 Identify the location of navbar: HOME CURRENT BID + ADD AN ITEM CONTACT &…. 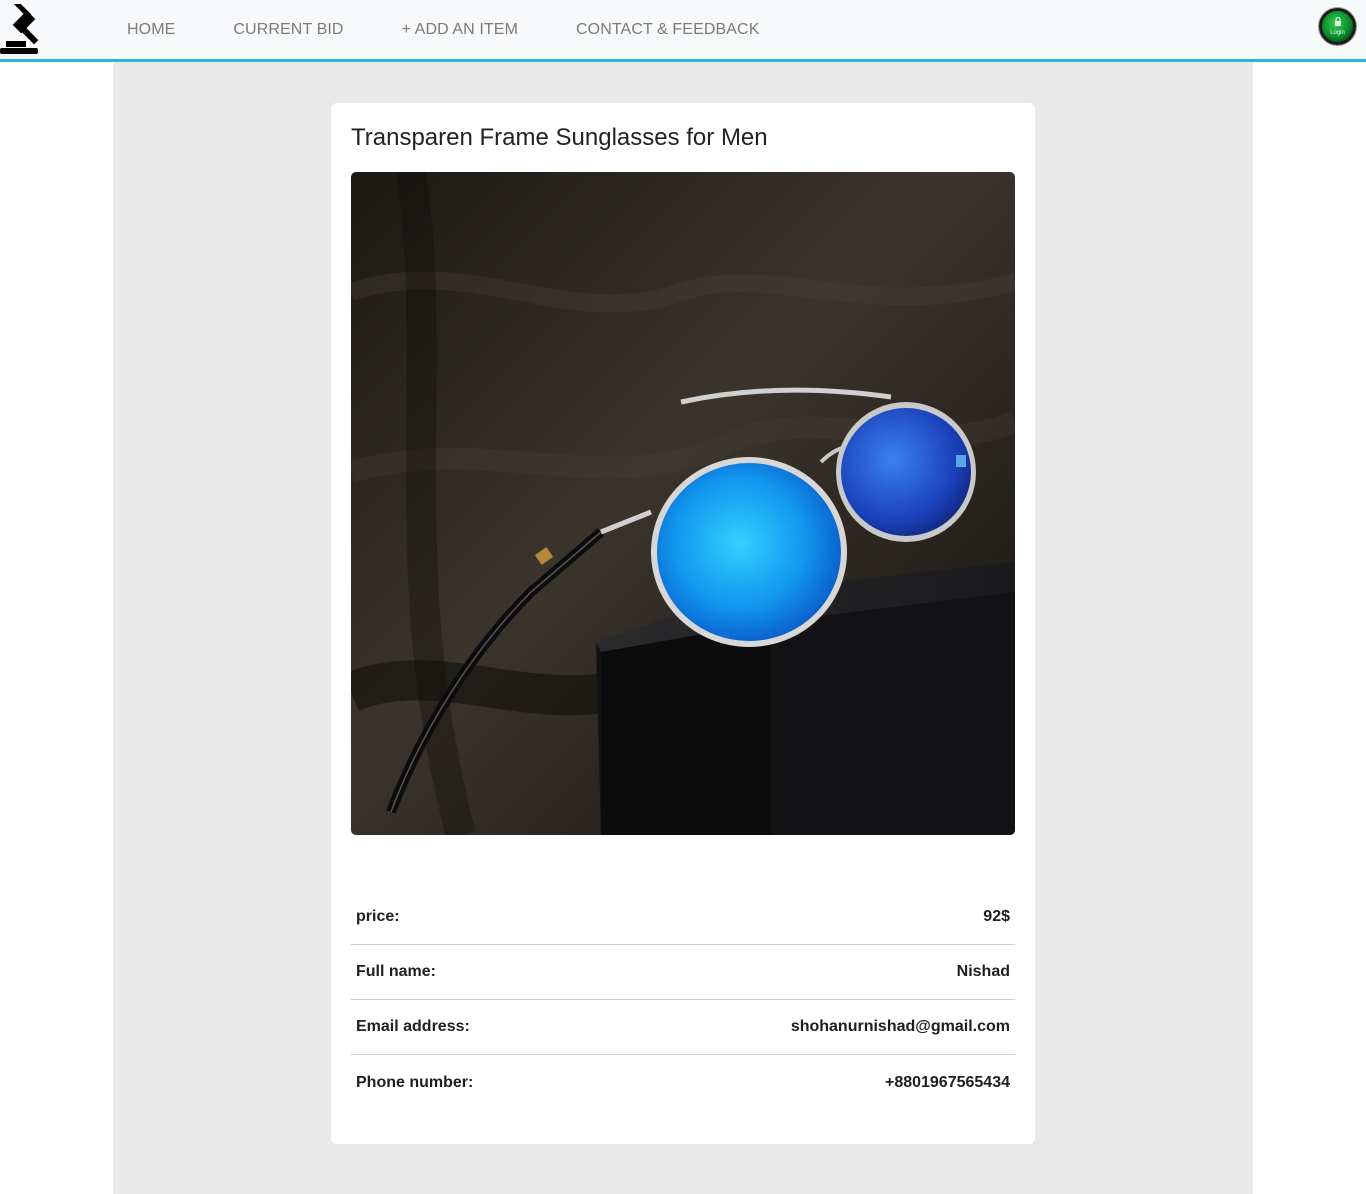
(683, 31).